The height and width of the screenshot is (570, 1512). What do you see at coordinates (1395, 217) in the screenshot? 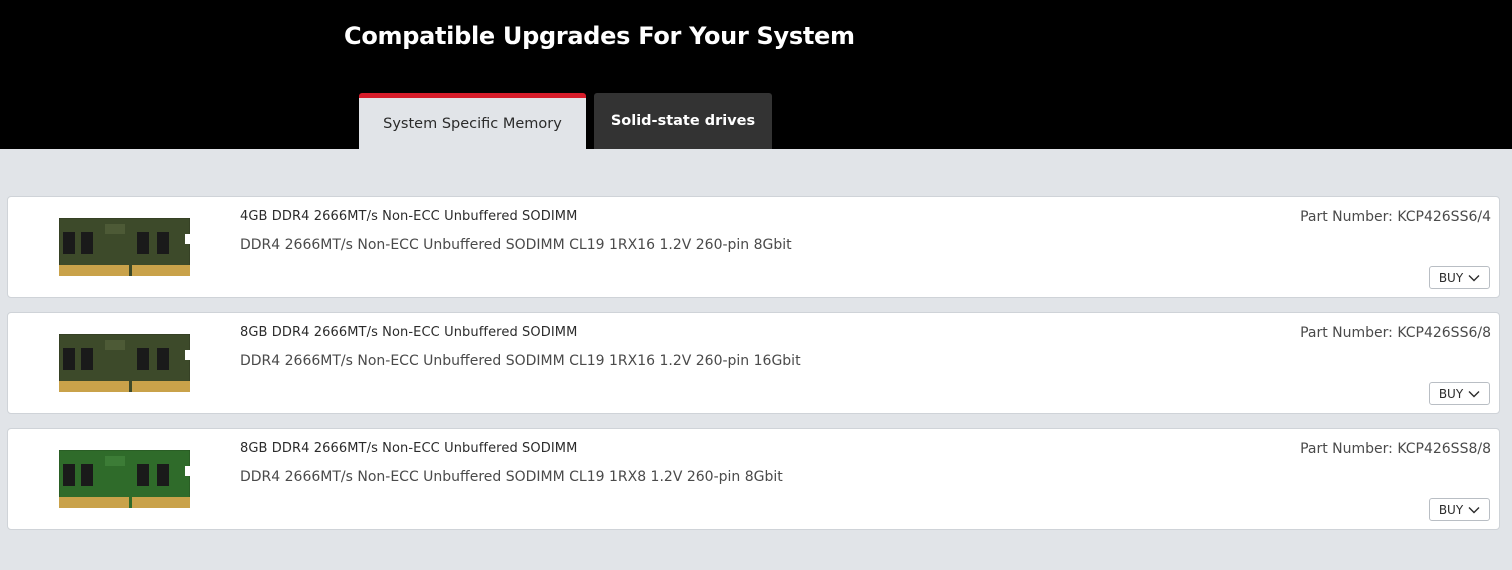
I see `part-number: Part Number: KCP426SS6/4` at bounding box center [1395, 217].